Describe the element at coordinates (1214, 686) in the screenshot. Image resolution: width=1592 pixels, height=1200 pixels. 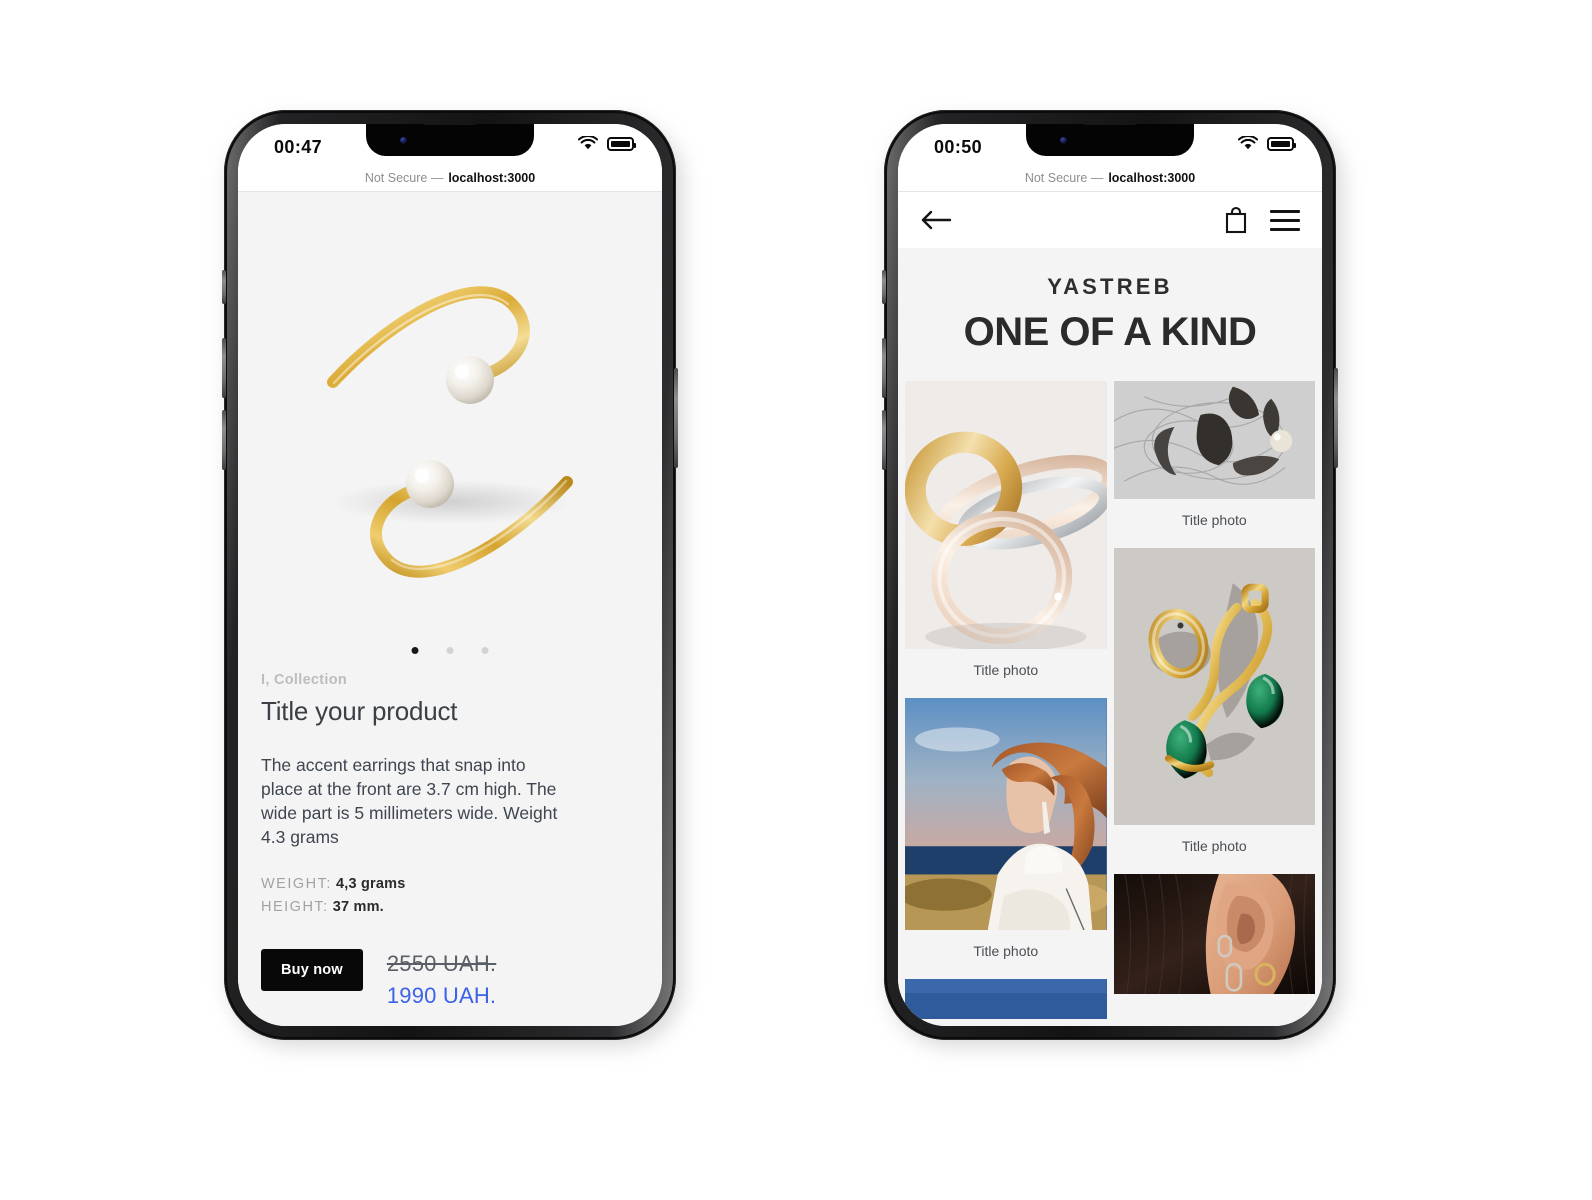
I see `gold-pendants-photo` at that location.